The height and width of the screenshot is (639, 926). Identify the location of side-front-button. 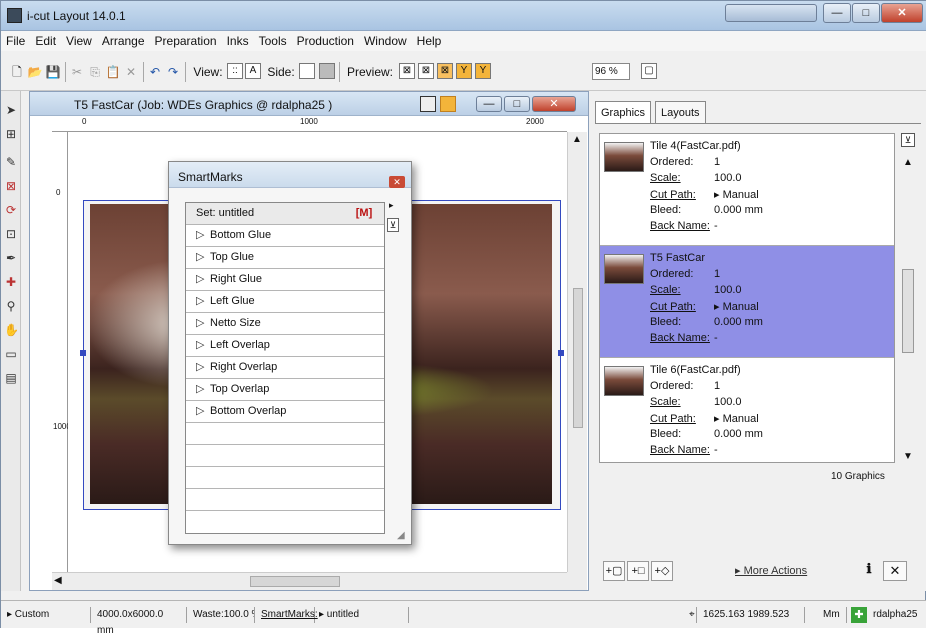
(307, 71).